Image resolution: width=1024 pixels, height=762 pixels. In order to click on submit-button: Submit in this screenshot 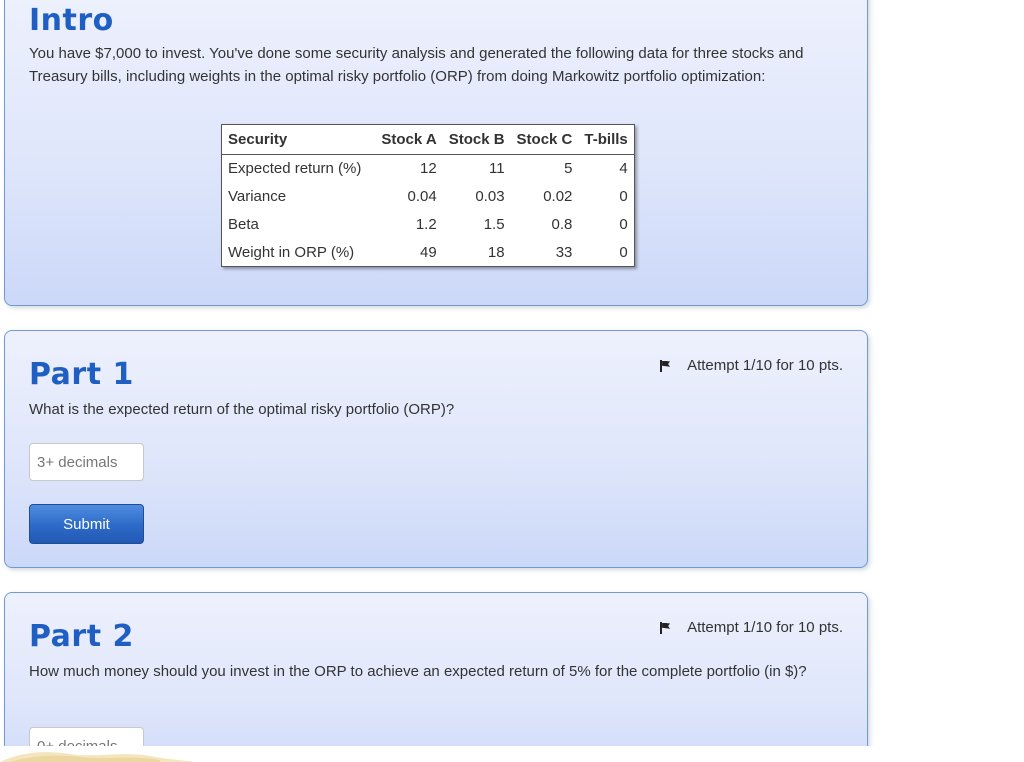, I will do `click(86, 524)`.